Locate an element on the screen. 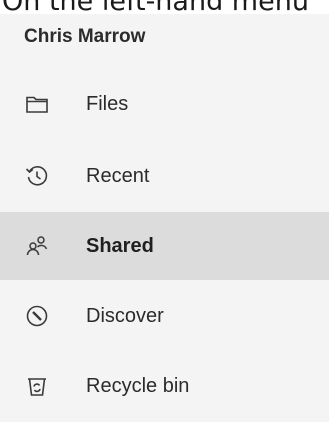 The height and width of the screenshot is (422, 329). history-icon is located at coordinates (37, 176).